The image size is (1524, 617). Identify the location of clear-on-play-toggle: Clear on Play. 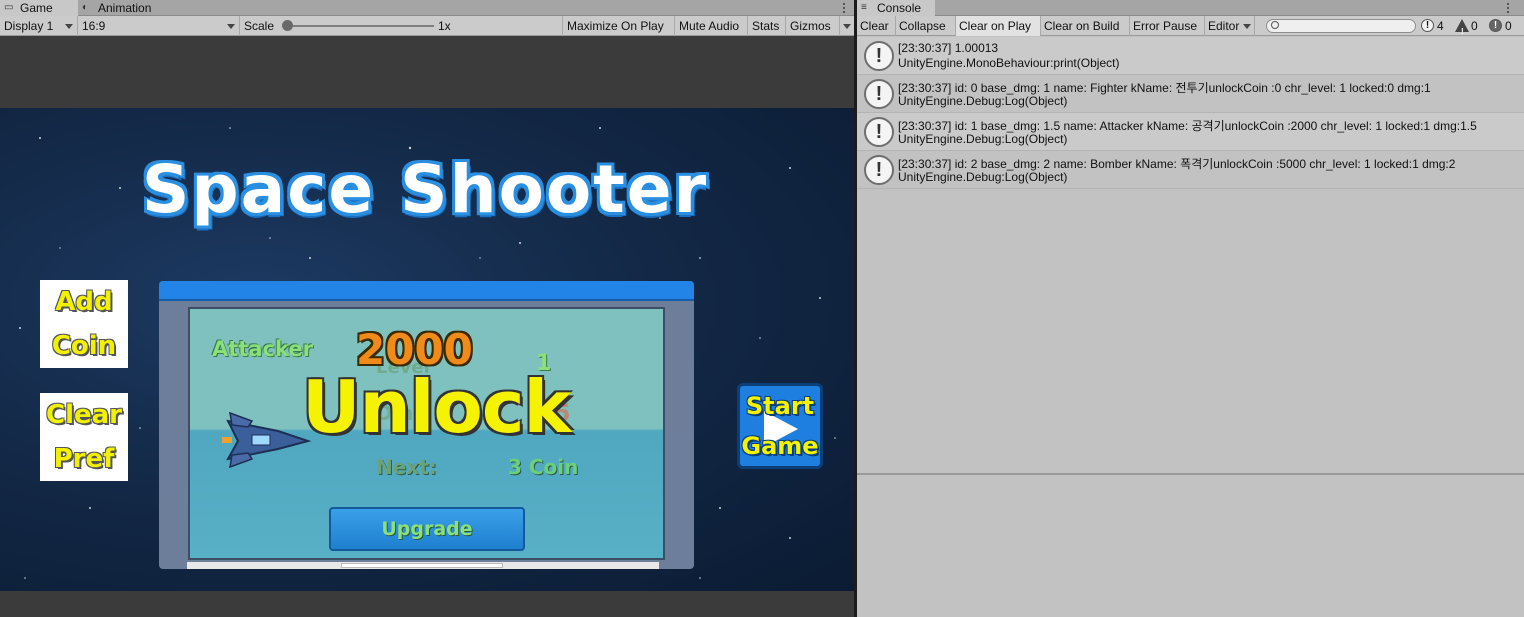
(998, 26).